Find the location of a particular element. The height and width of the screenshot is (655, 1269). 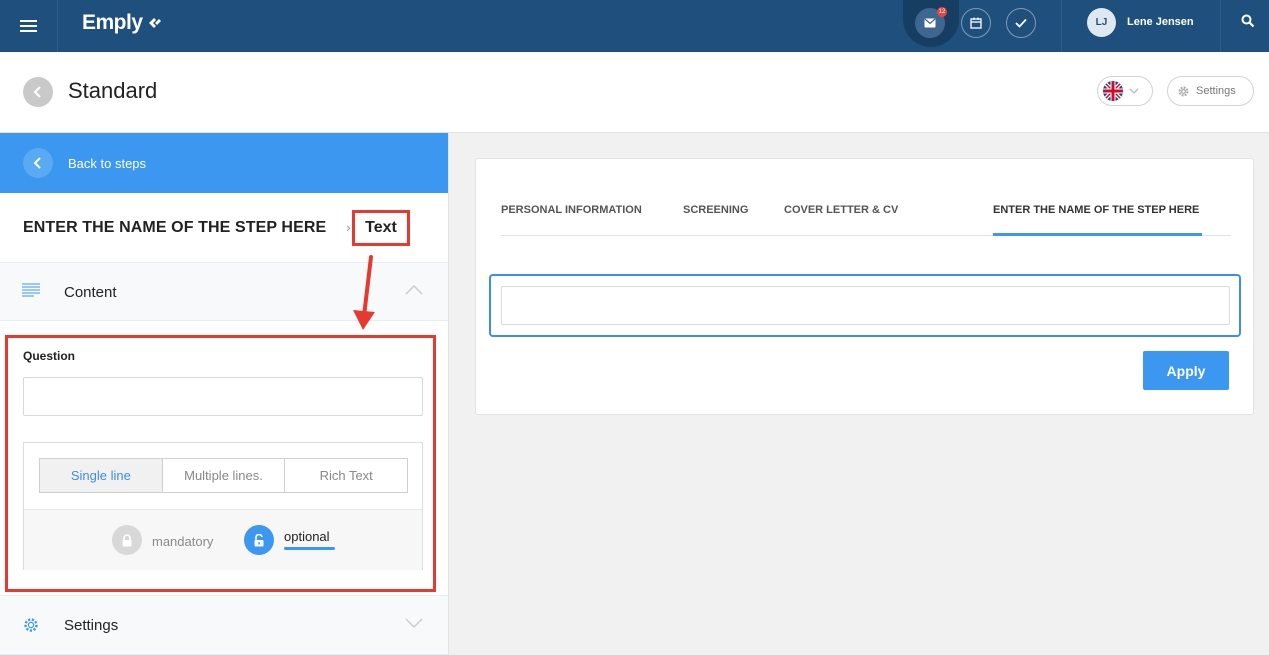

tab-cover-letter-cv: COVER LETTER & CV is located at coordinates (841, 210).